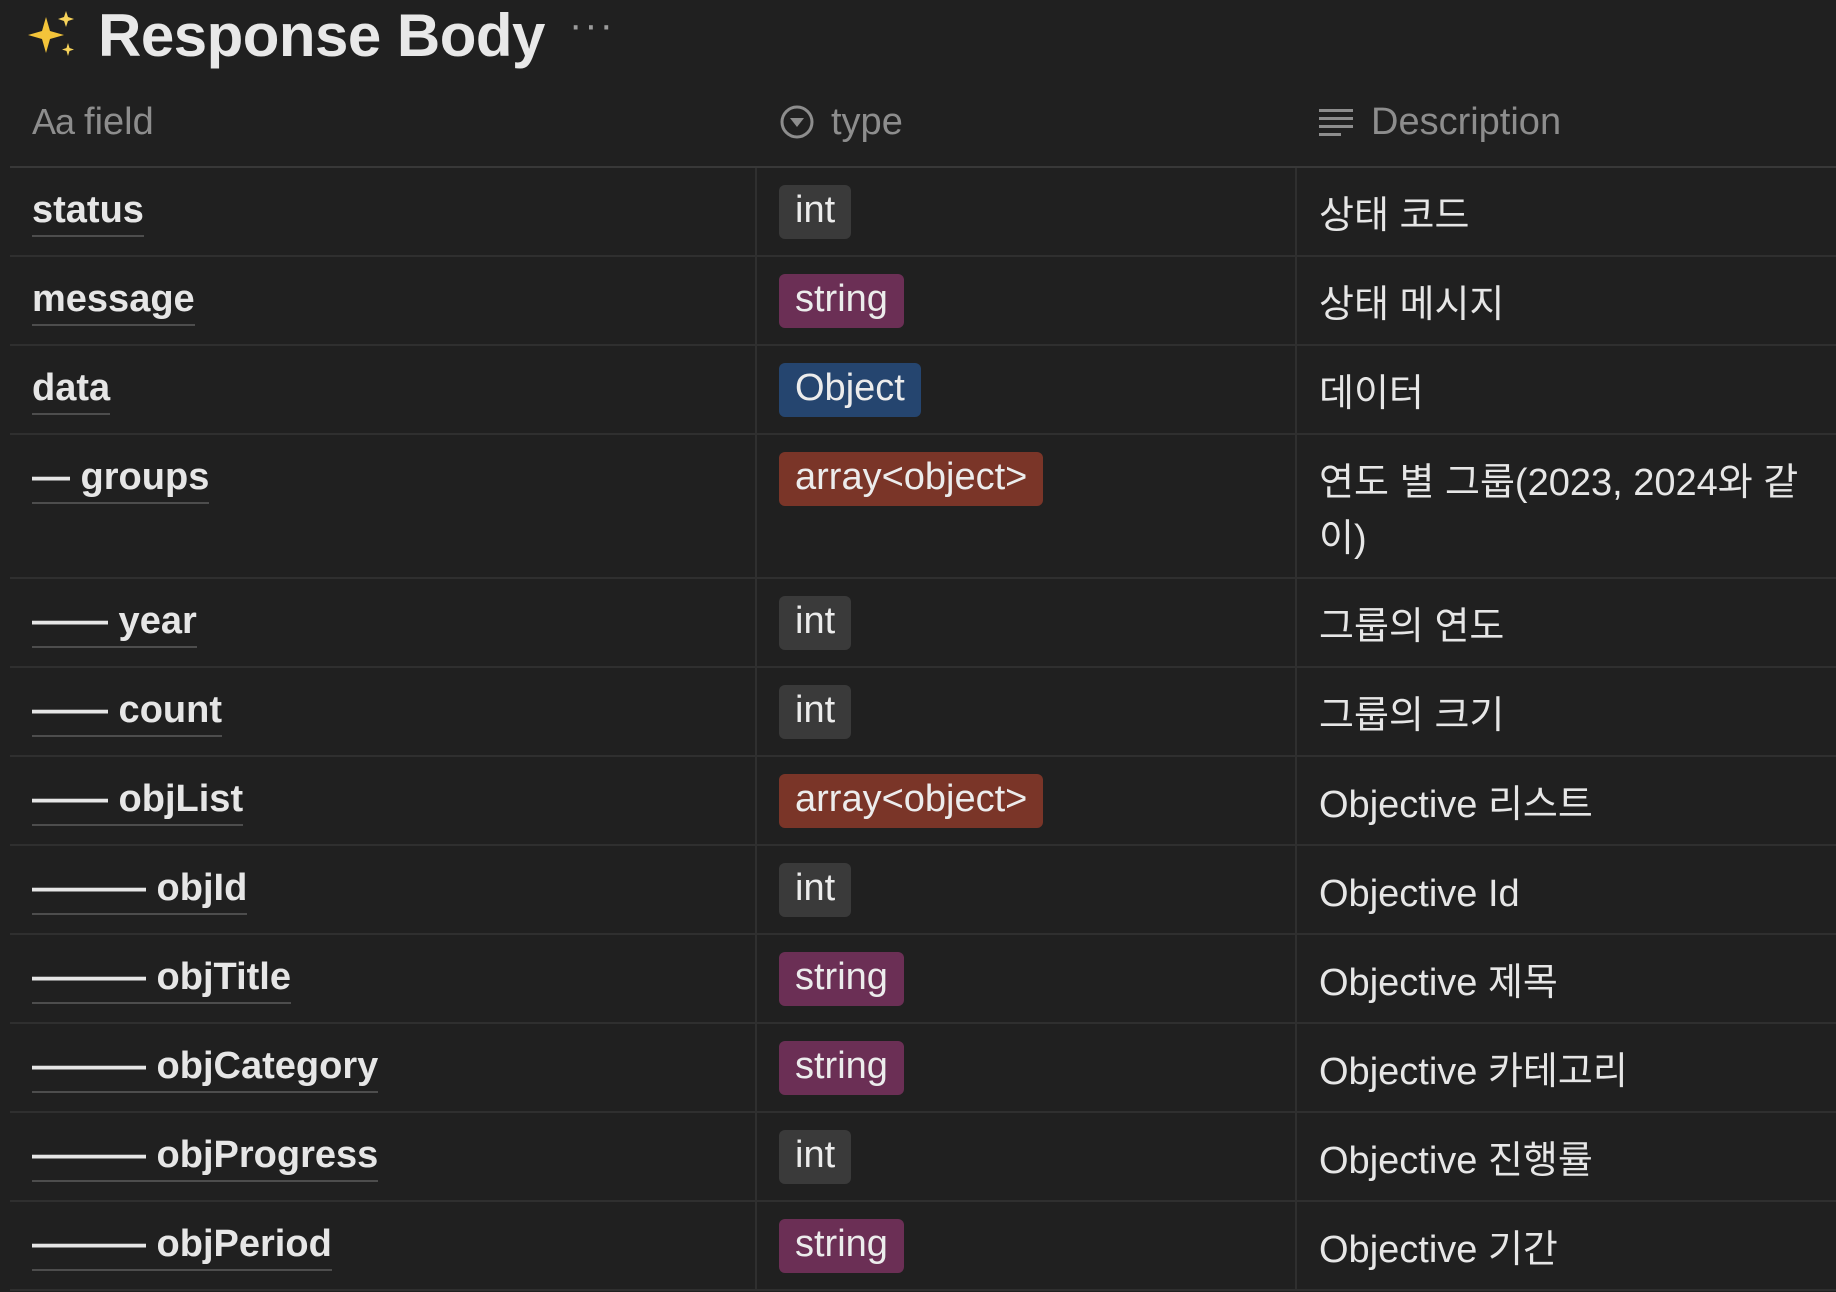  Describe the element at coordinates (121, 480) in the screenshot. I see `field-name: — groups` at that location.